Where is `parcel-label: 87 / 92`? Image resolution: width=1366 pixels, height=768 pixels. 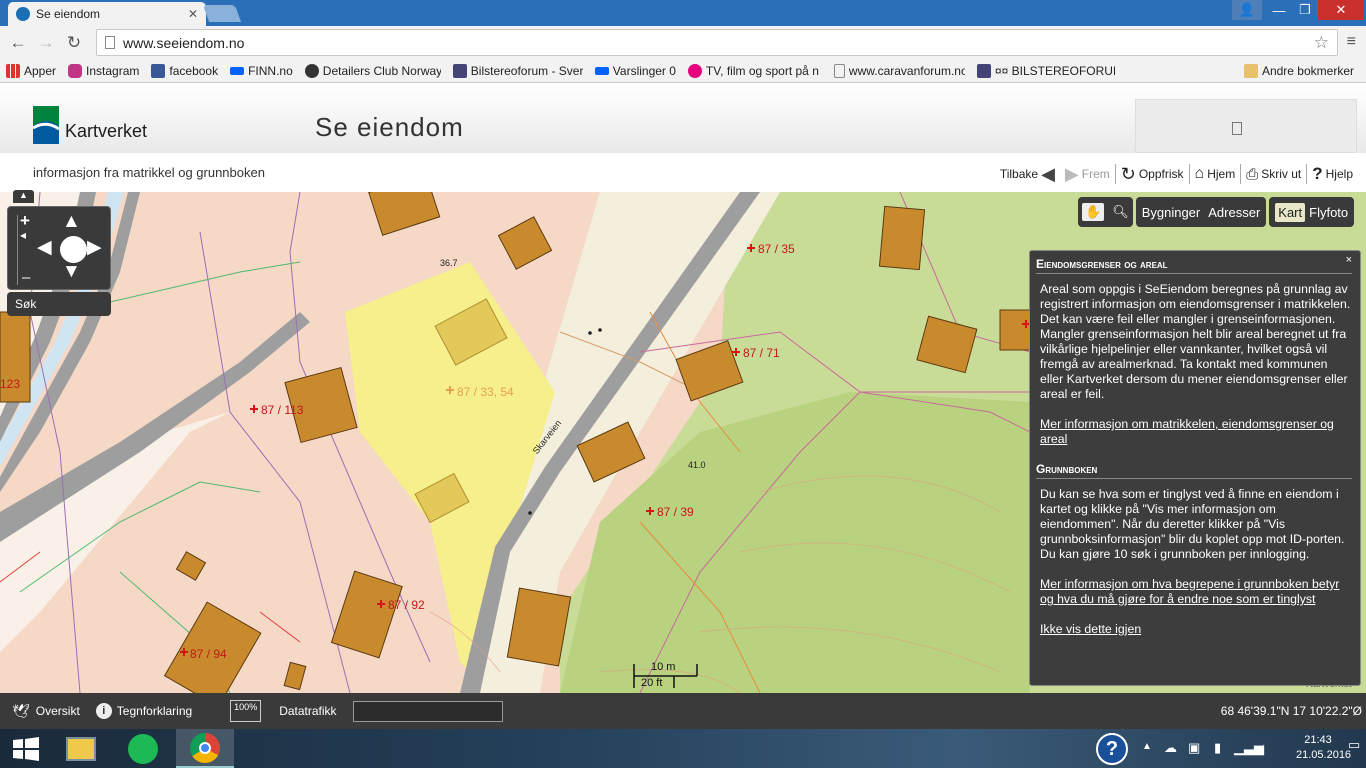 parcel-label: 87 / 92 is located at coordinates (406, 605).